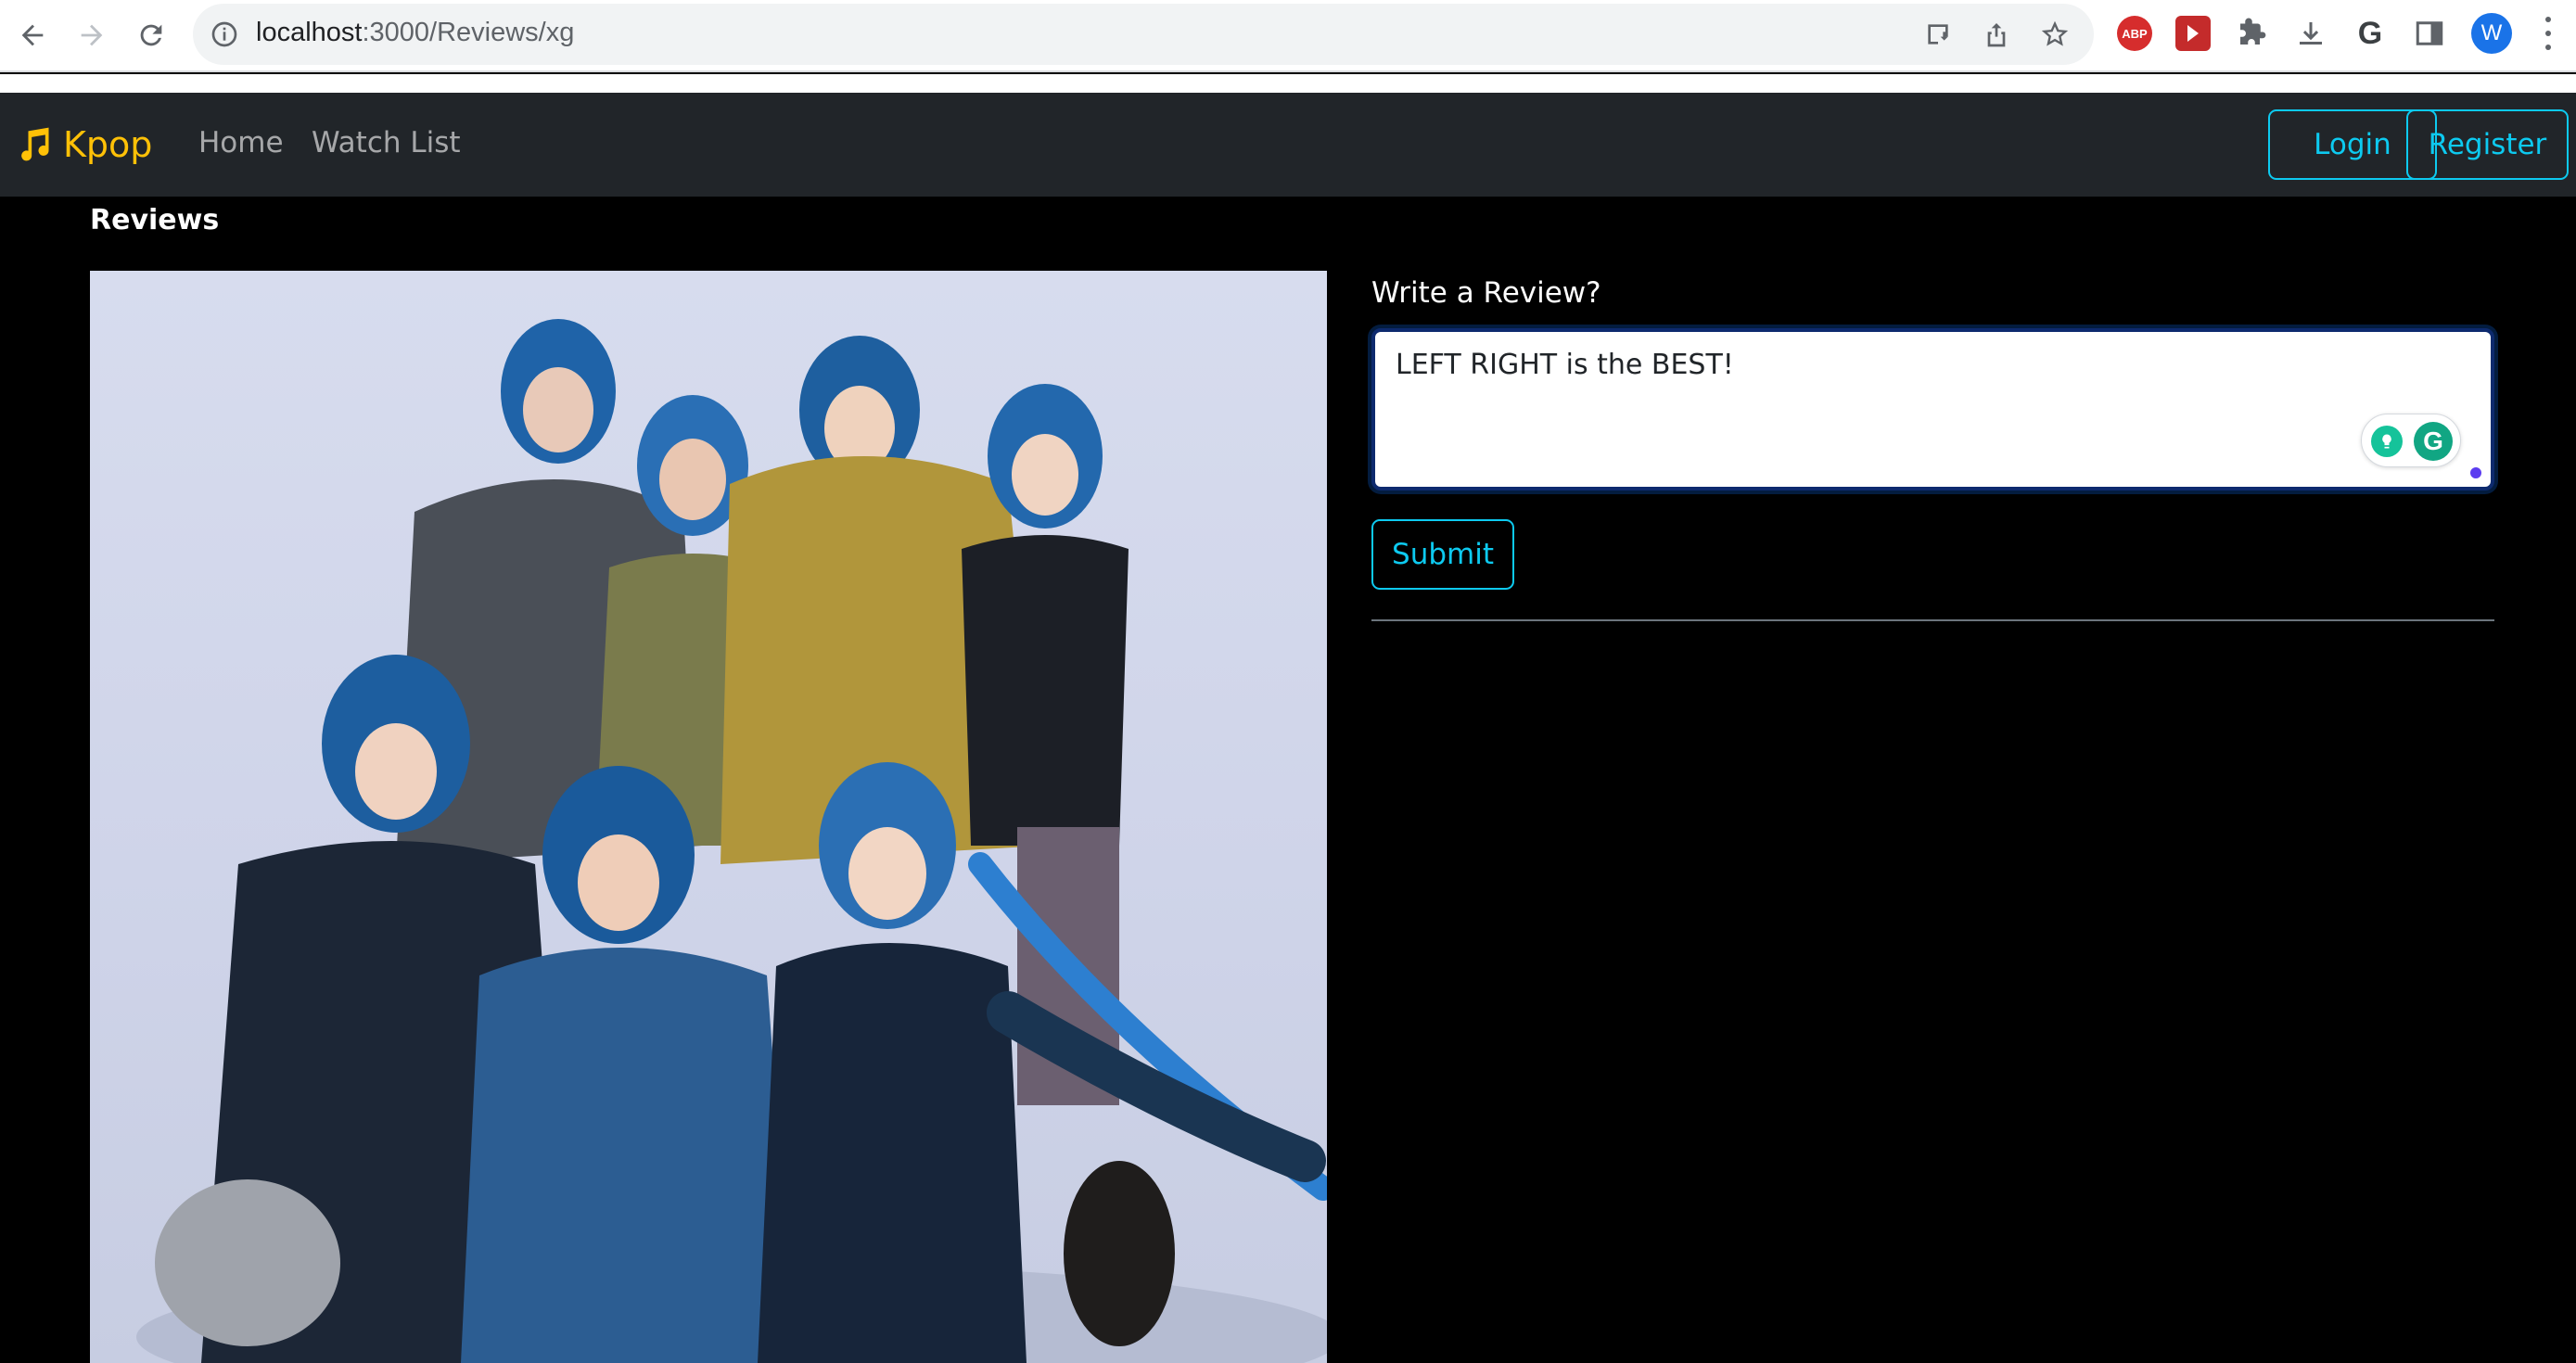 This screenshot has height=1363, width=2576. What do you see at coordinates (2411, 441) in the screenshot?
I see `grammarly-widget: G` at bounding box center [2411, 441].